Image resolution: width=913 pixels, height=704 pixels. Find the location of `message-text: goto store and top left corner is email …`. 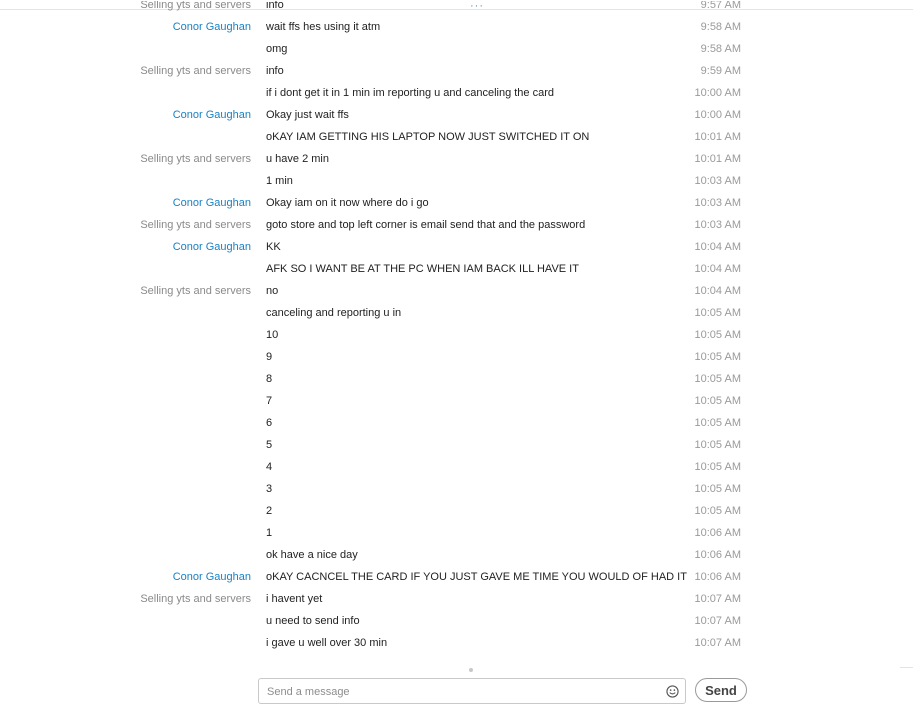

message-text: goto store and top left corner is email … is located at coordinates (426, 225).